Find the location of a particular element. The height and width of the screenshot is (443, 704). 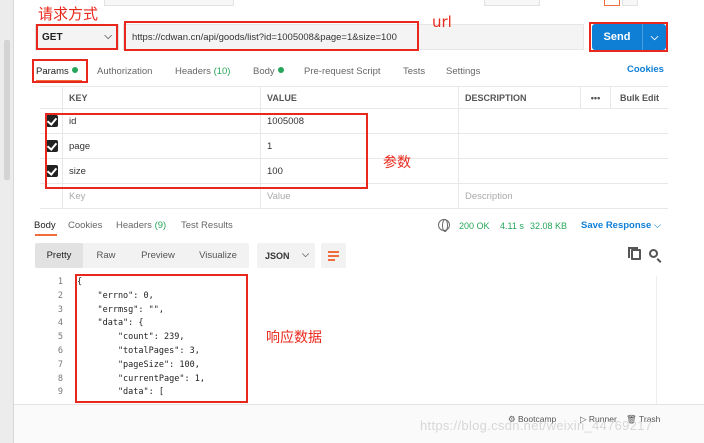

response-time: 4.11 s is located at coordinates (512, 226).